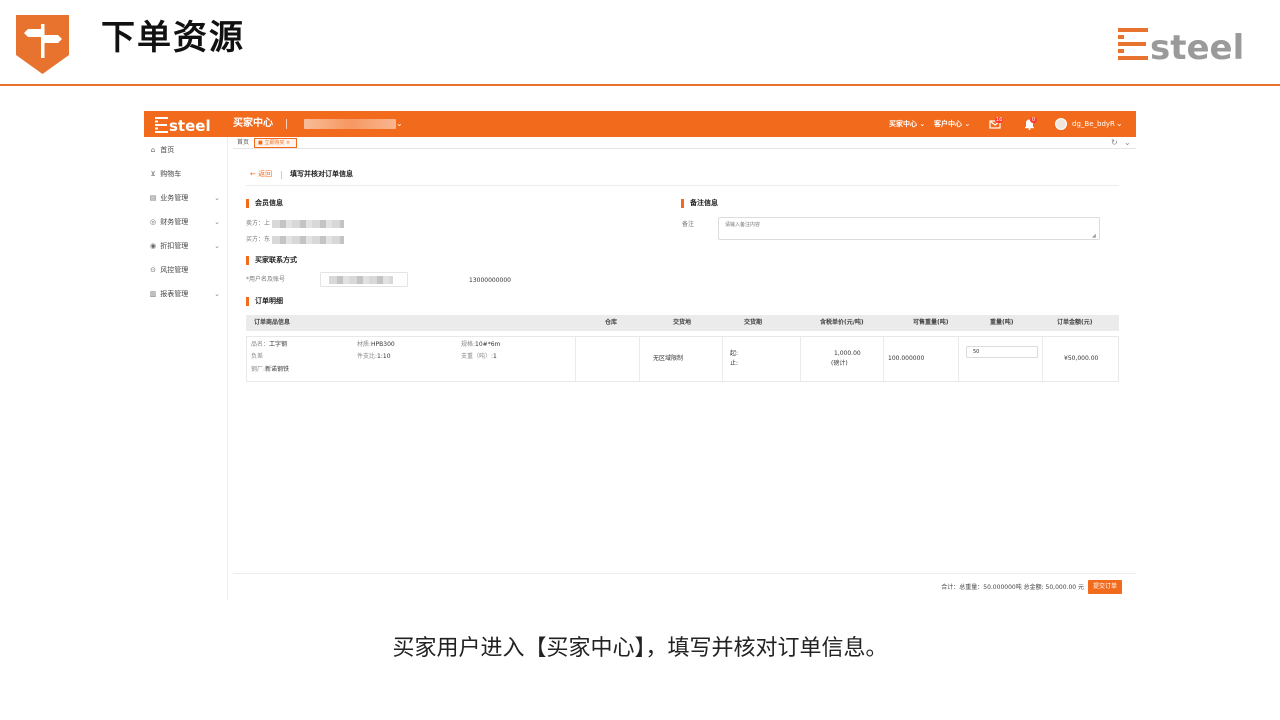  I want to click on remark-textarea, so click(909, 228).